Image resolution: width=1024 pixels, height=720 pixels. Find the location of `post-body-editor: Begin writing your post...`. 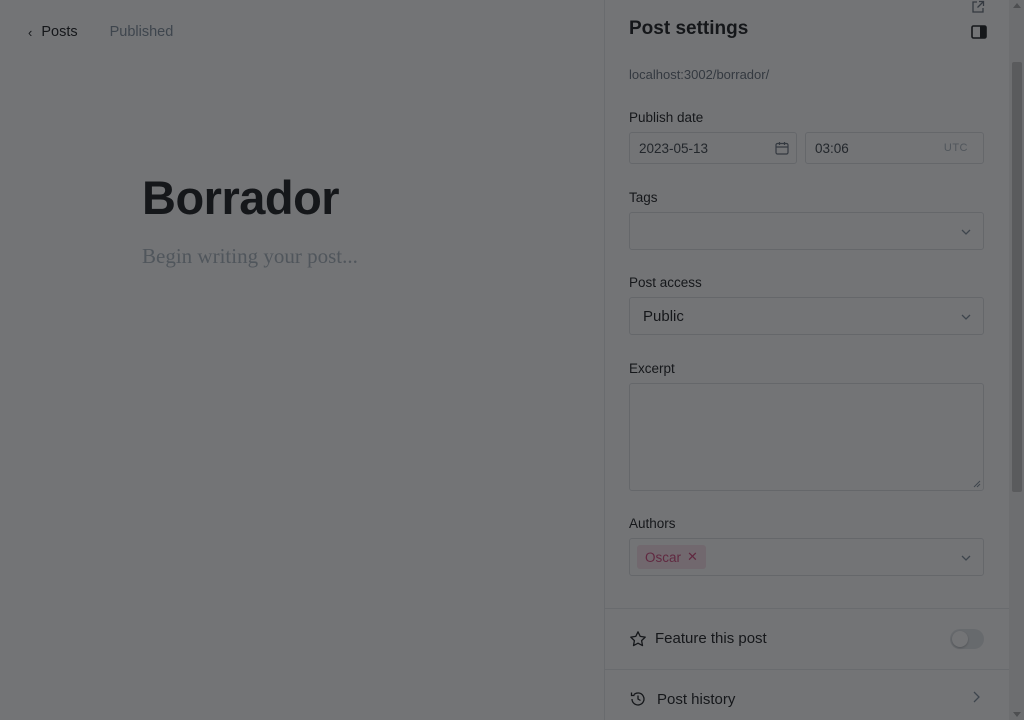

post-body-editor: Begin writing your post... is located at coordinates (250, 256).